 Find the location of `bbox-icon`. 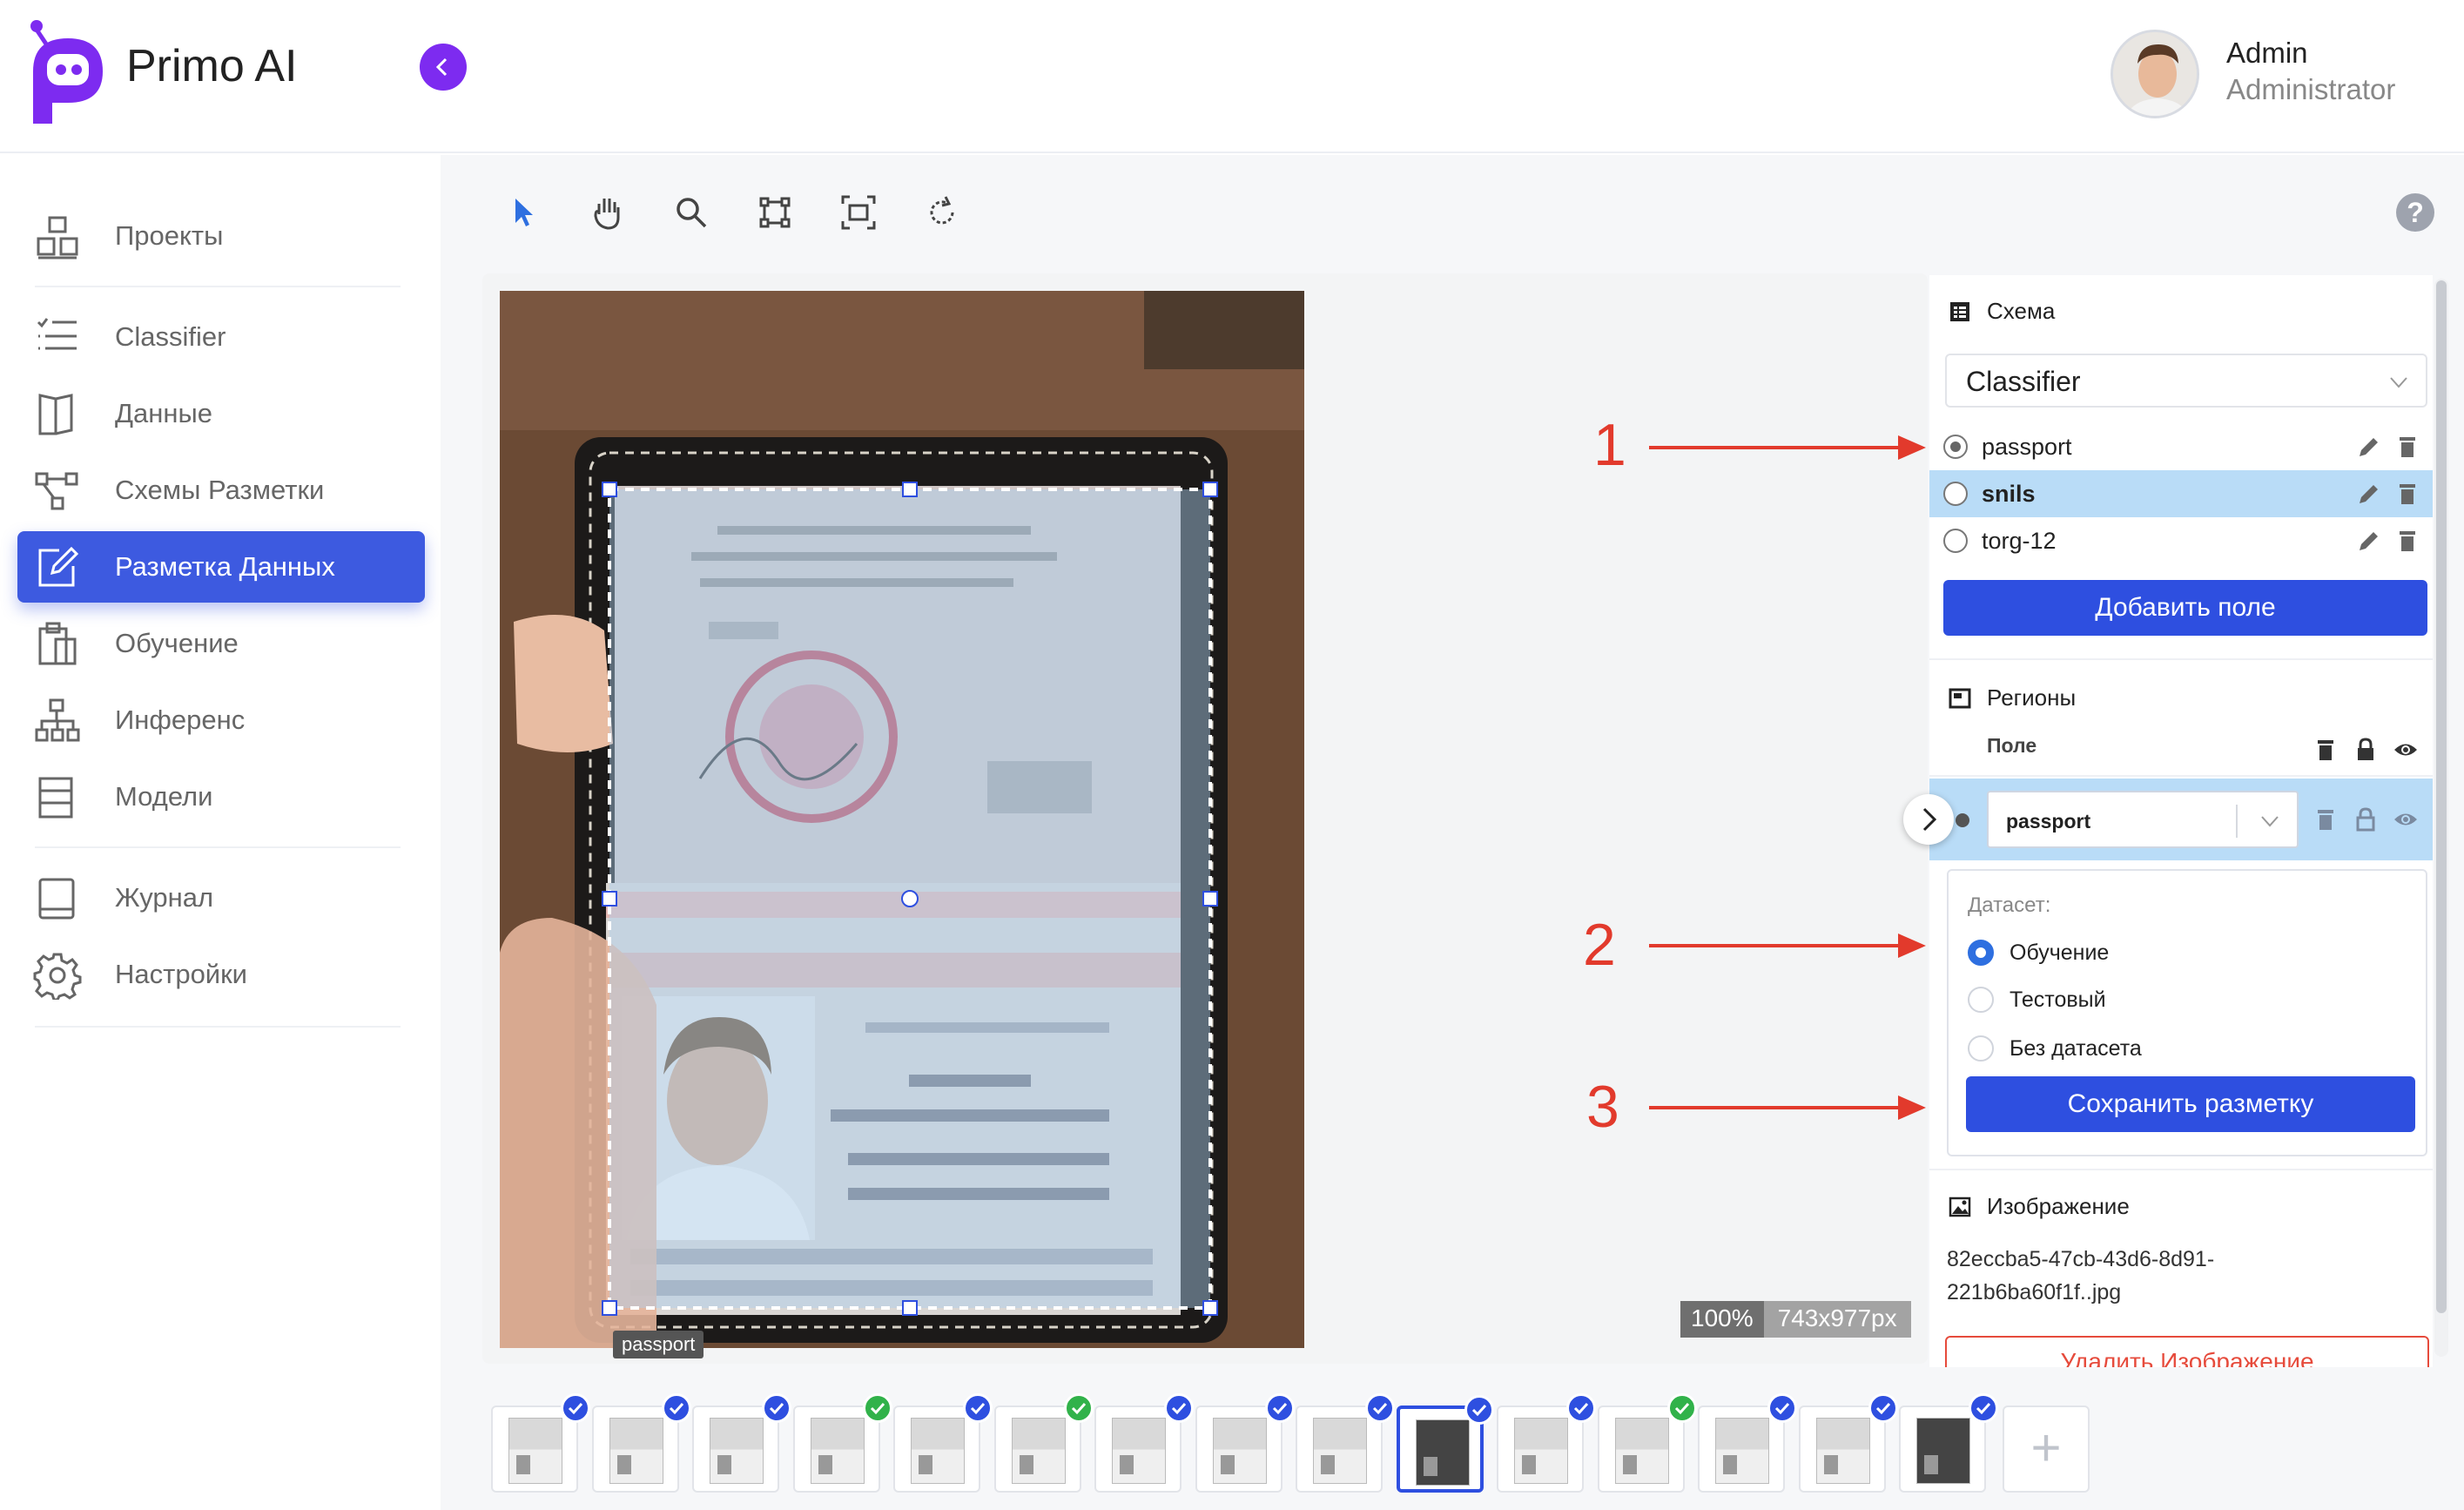

bbox-icon is located at coordinates (775, 212).